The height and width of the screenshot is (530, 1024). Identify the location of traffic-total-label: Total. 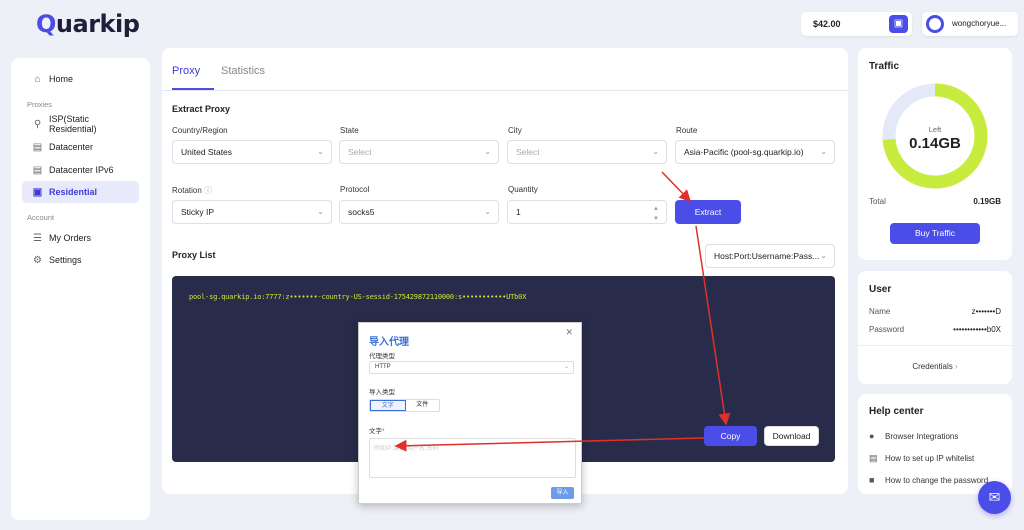
(877, 201).